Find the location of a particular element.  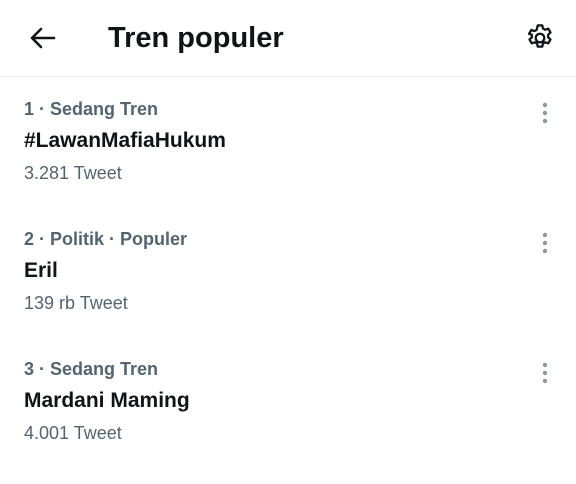

trend-name: #LawanMafiaHukum is located at coordinates (125, 141).